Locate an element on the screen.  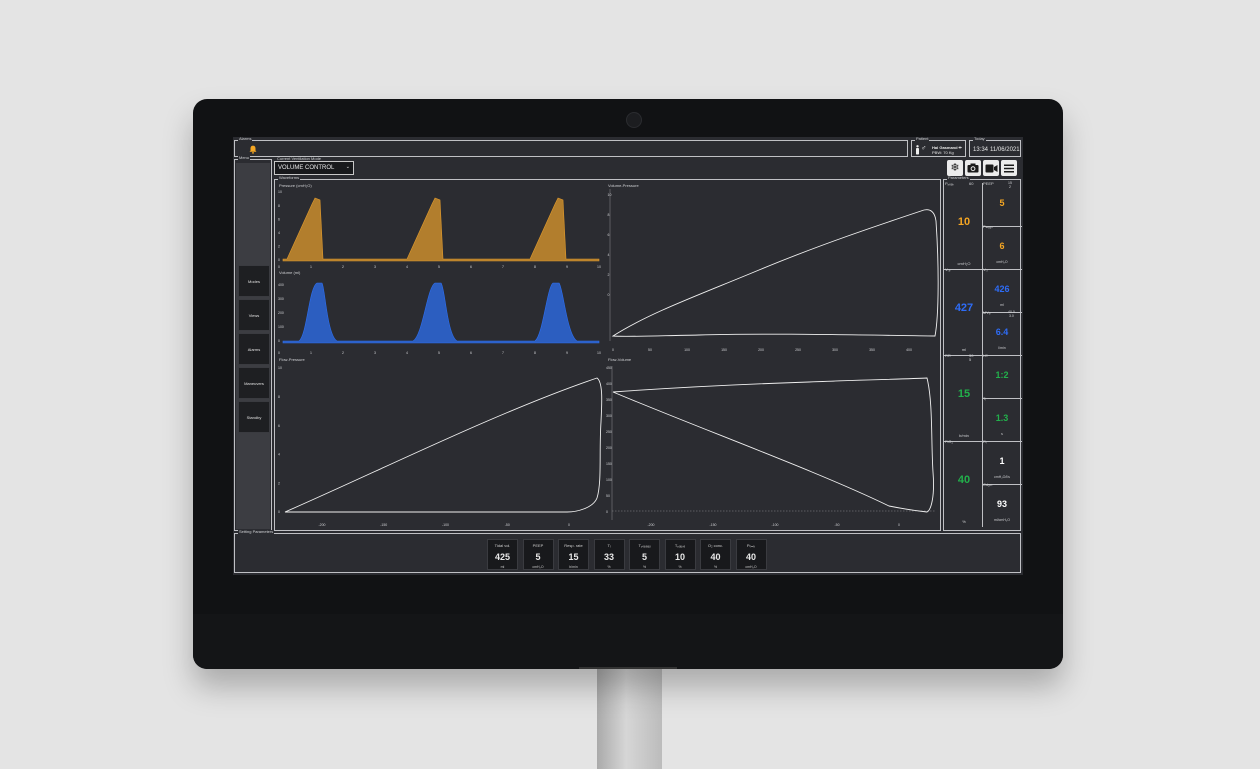
param-value: 1 is located at coordinates (1002, 461).